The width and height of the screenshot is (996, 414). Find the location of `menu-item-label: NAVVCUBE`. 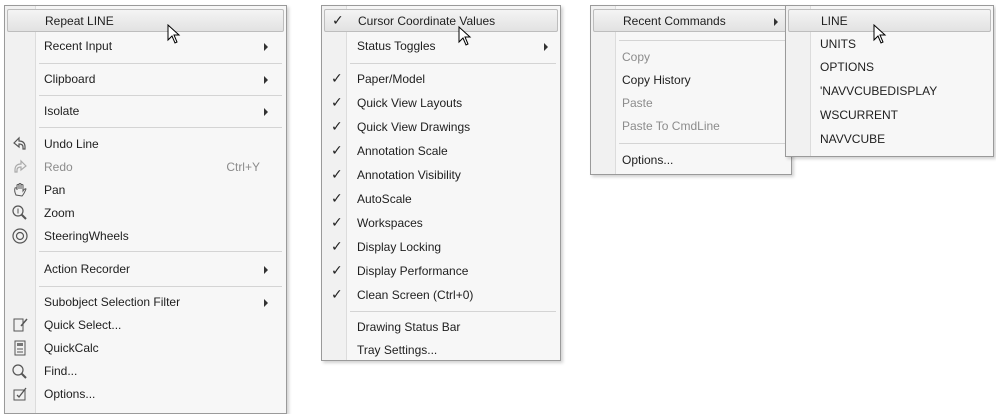

menu-item-label: NAVVCUBE is located at coordinates (853, 139).